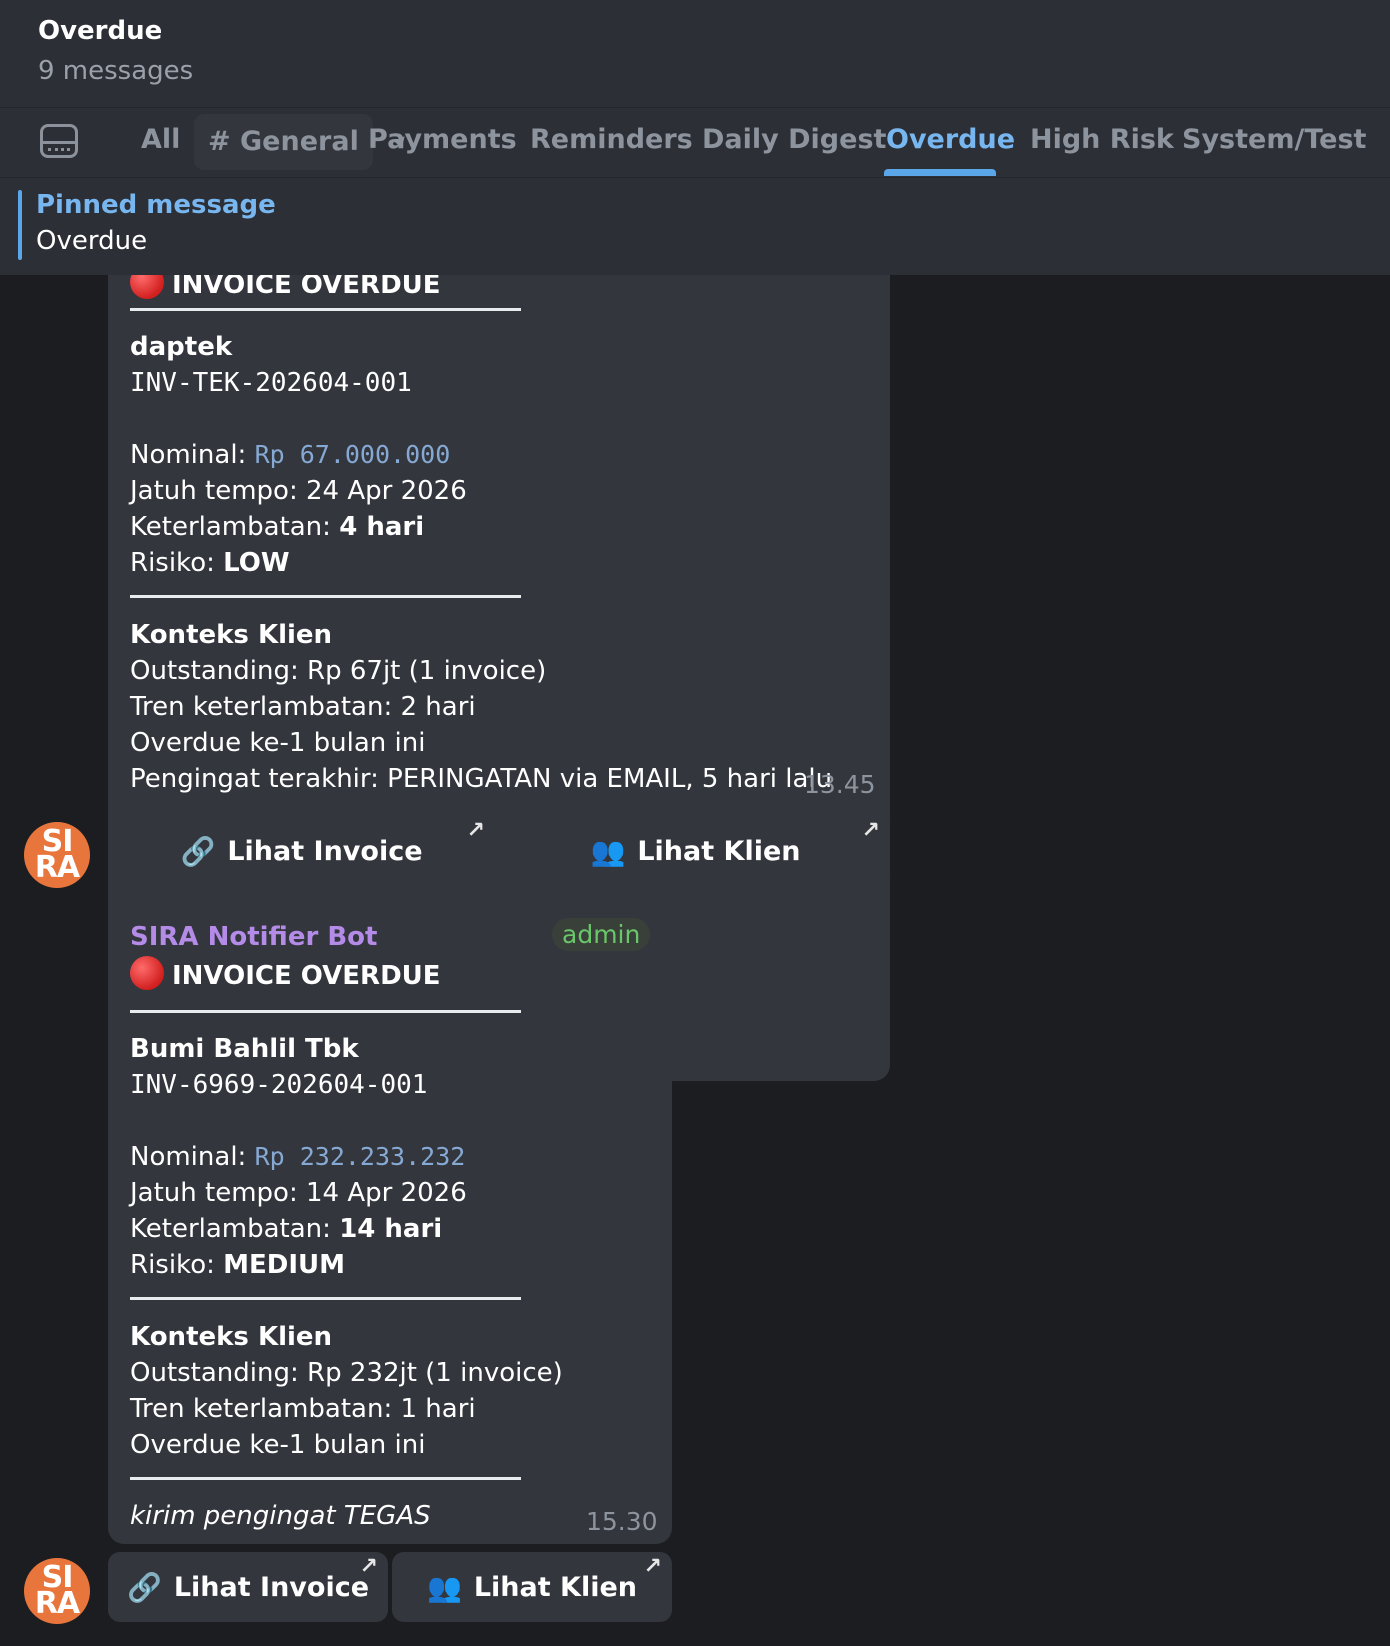 Image resolution: width=1390 pixels, height=1646 pixels. What do you see at coordinates (116, 71) in the screenshot?
I see `message-count: 9 messages` at bounding box center [116, 71].